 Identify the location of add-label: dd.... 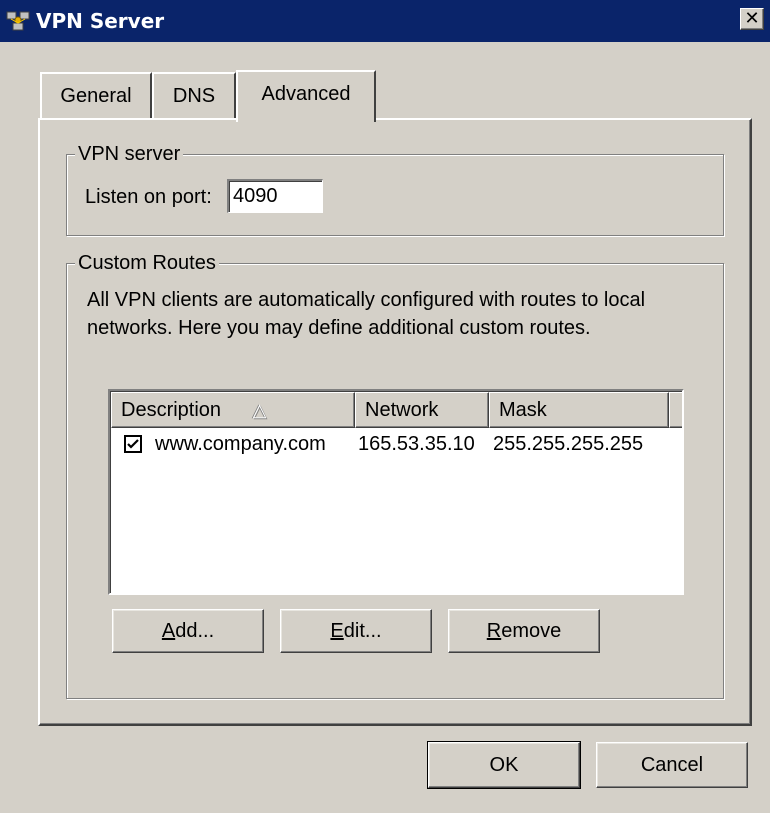
(195, 631).